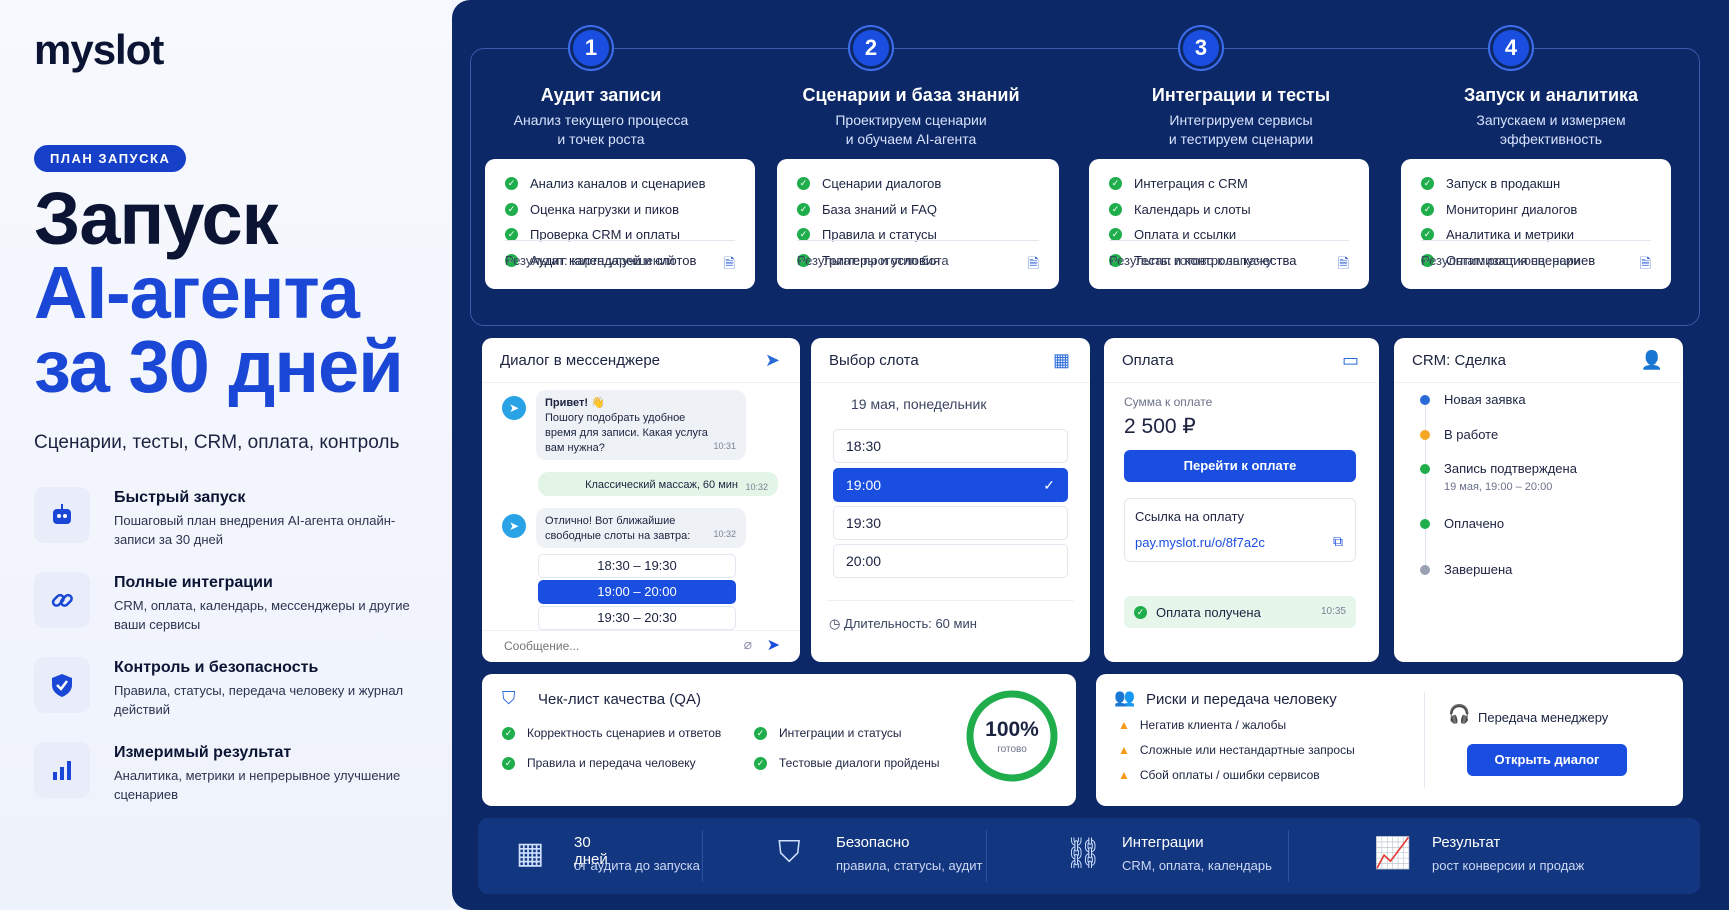  Describe the element at coordinates (193, 582) in the screenshot. I see `feature-title: Полные интеграции` at that location.